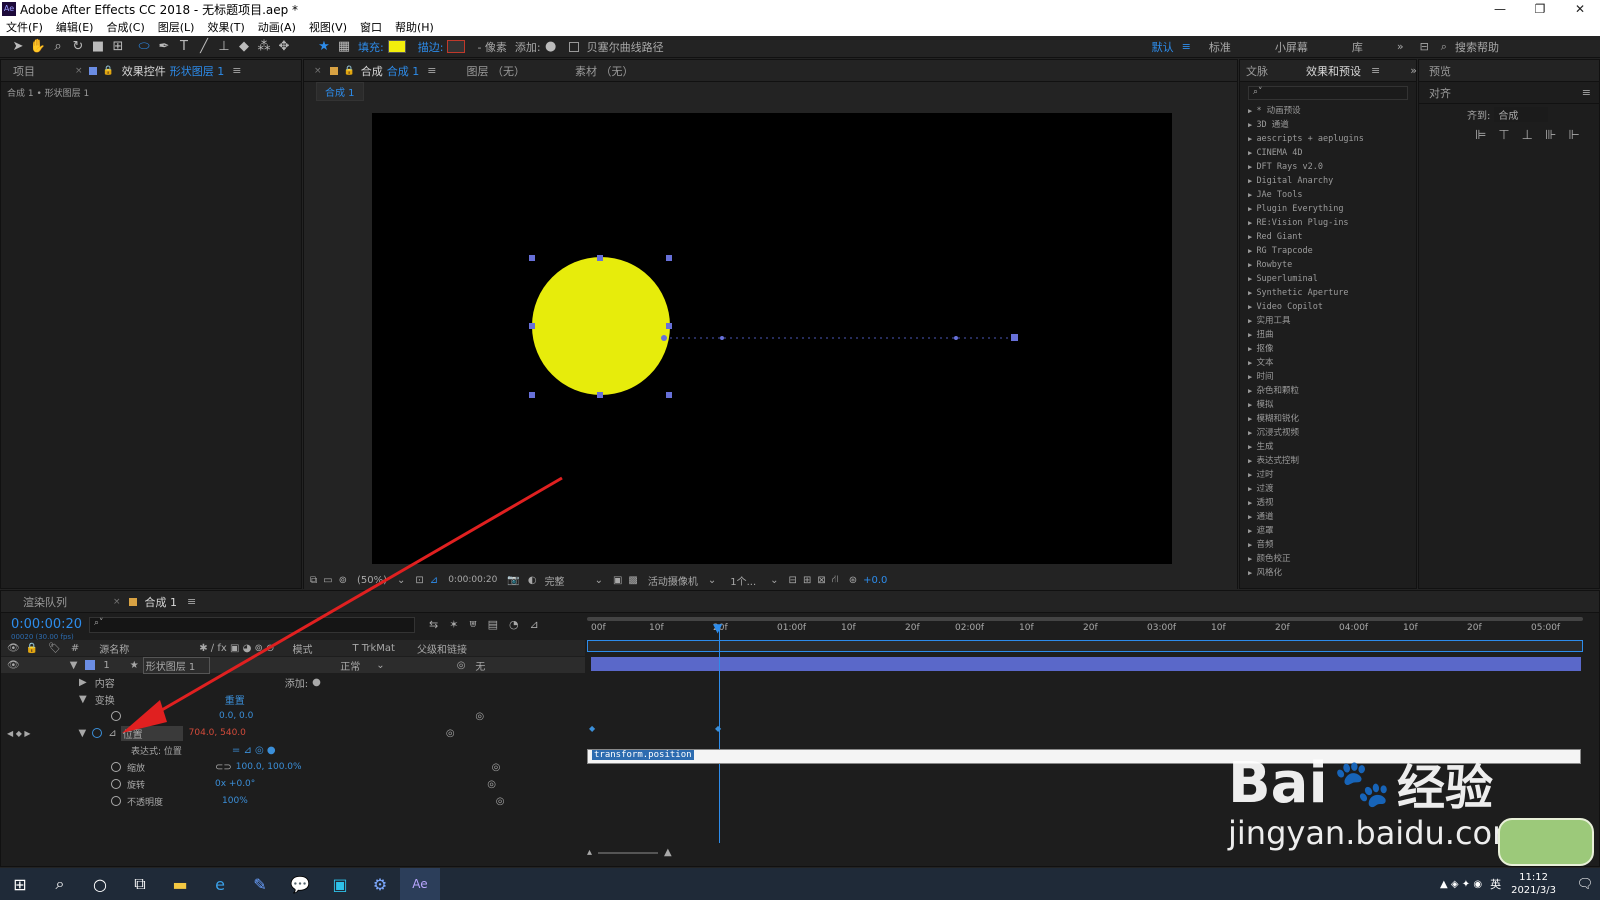 The height and width of the screenshot is (900, 1600). What do you see at coordinates (371, 27) in the screenshot?
I see `menu-window: 窗口` at bounding box center [371, 27].